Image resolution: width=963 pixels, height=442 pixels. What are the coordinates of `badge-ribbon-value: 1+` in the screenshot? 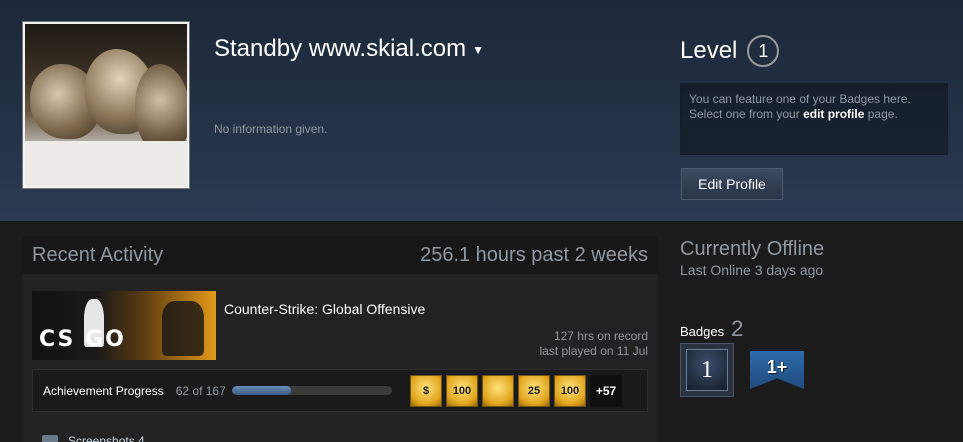 It's located at (777, 367).